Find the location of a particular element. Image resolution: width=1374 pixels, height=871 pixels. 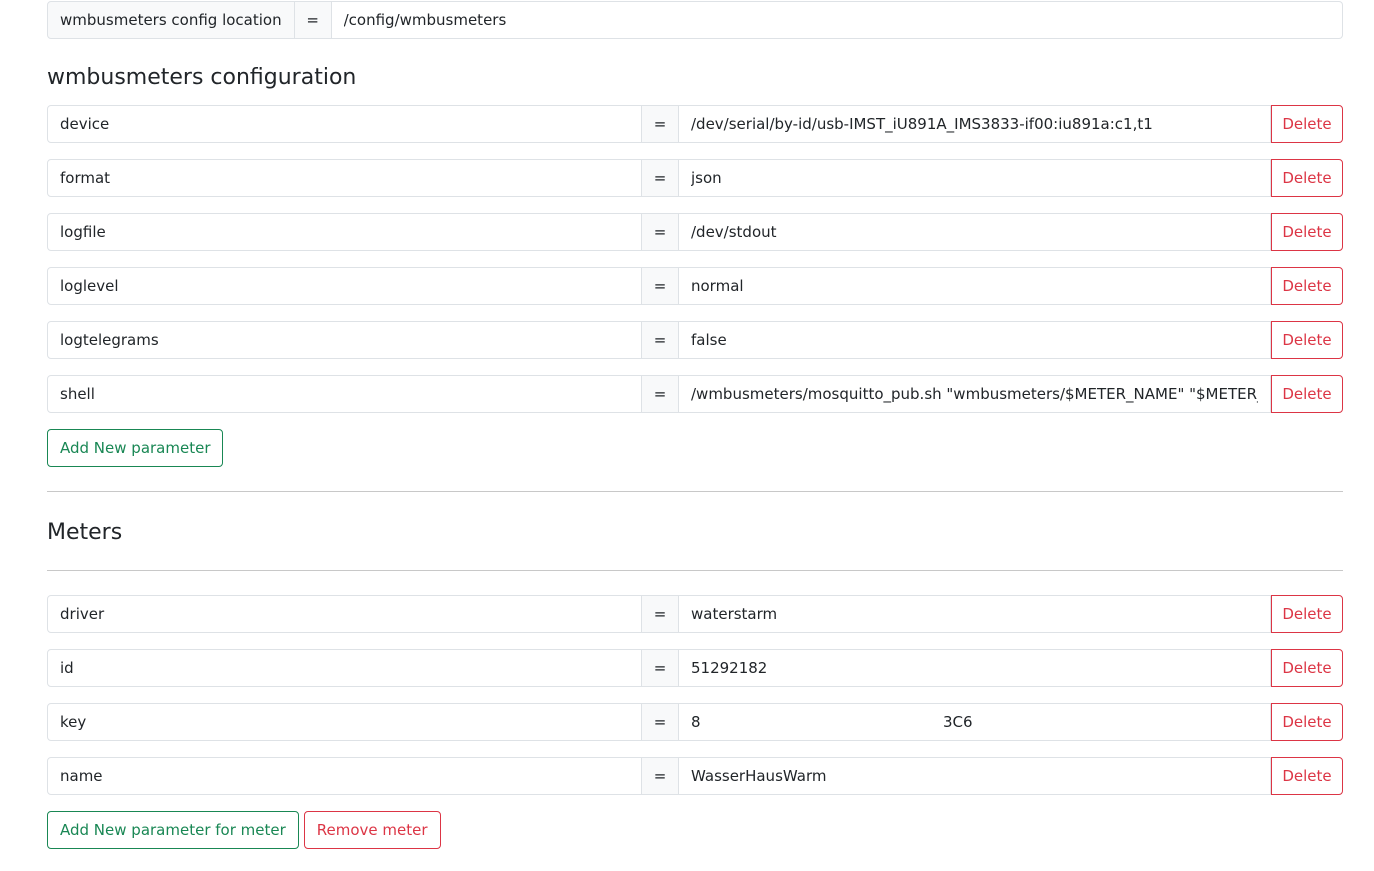

param-row-logtelegrams: = Delete is located at coordinates (695, 340).